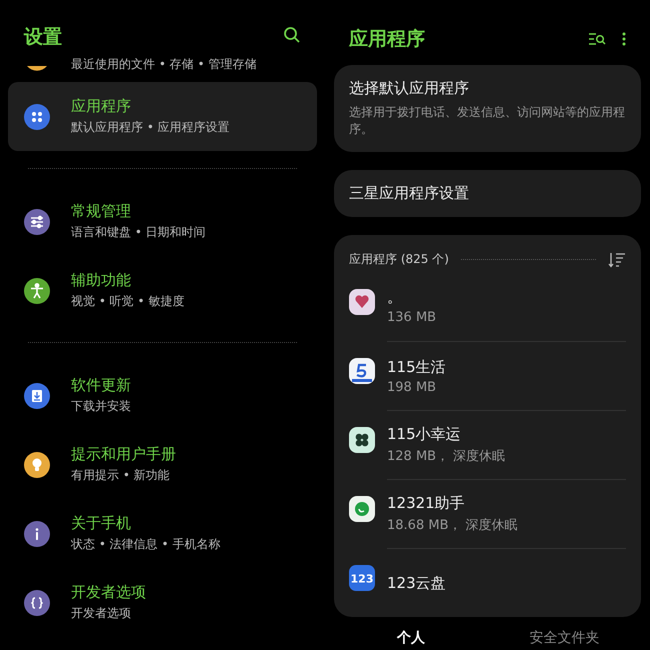  Describe the element at coordinates (362, 439) in the screenshot. I see `clover-app-icon` at that location.